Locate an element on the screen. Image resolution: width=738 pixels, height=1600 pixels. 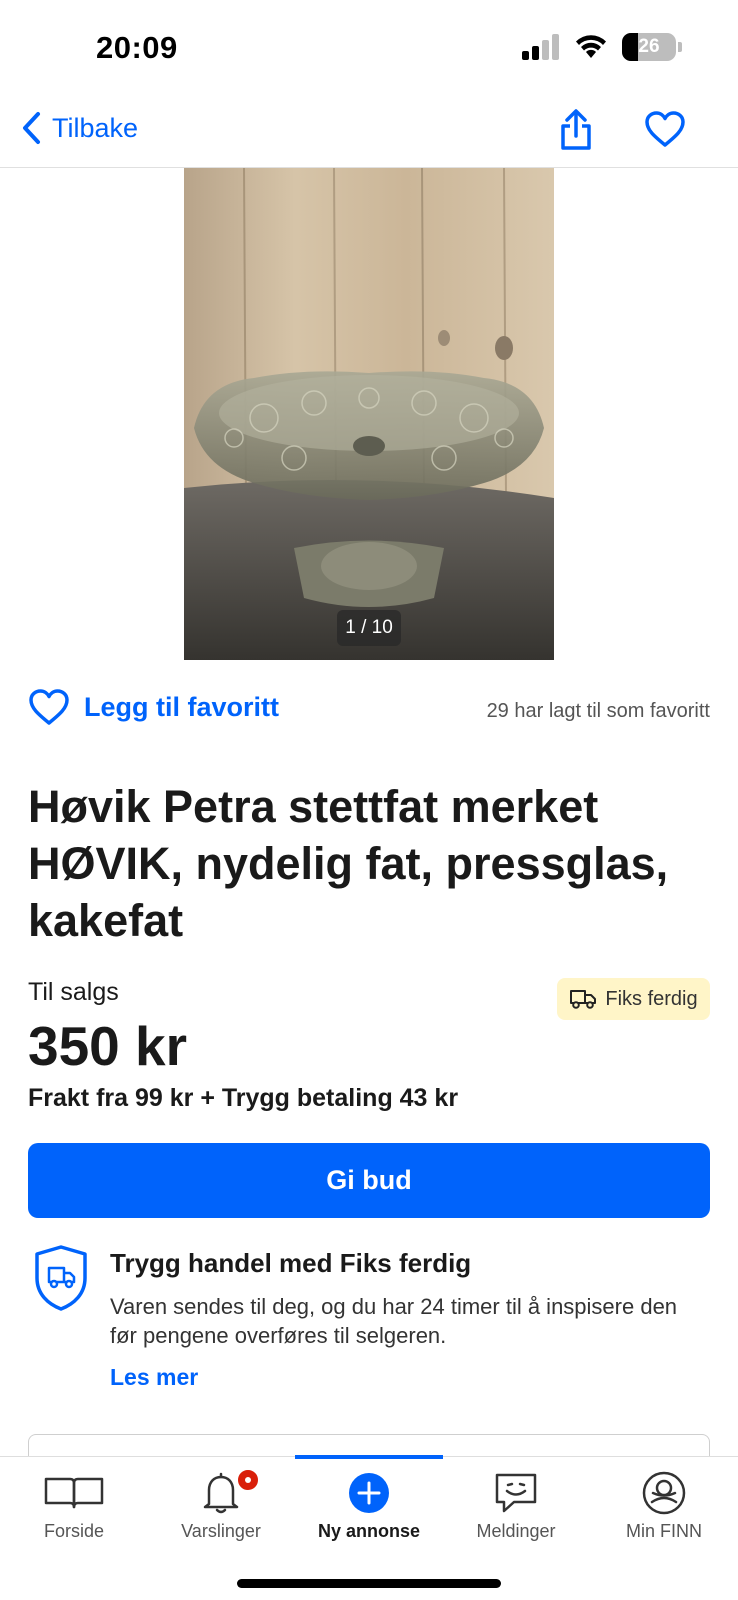
wifi-icon is located at coordinates (591, 46).